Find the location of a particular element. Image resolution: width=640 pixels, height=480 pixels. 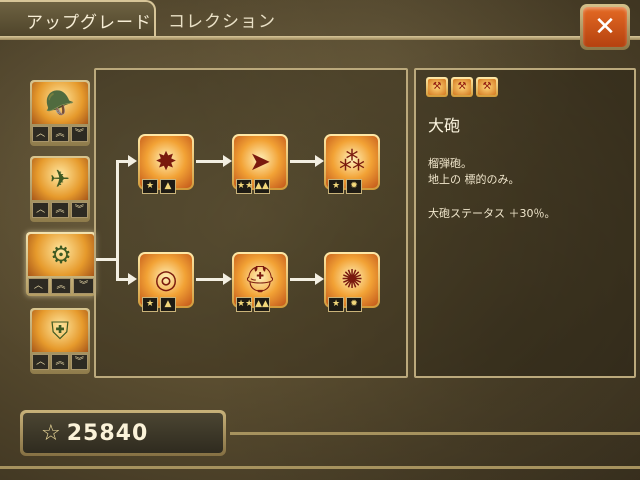

tab-collection: コレクション is located at coordinates (222, 19).